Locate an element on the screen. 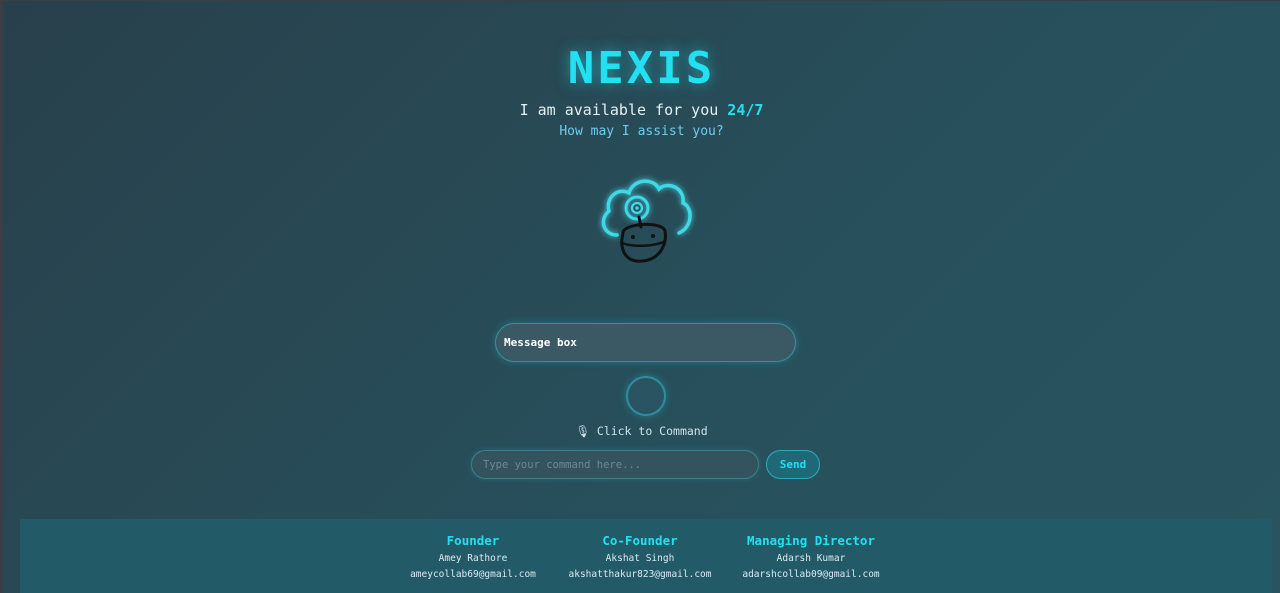 The height and width of the screenshot is (593, 1280). tagline: I am available for you 24/7 is located at coordinates (641, 110).